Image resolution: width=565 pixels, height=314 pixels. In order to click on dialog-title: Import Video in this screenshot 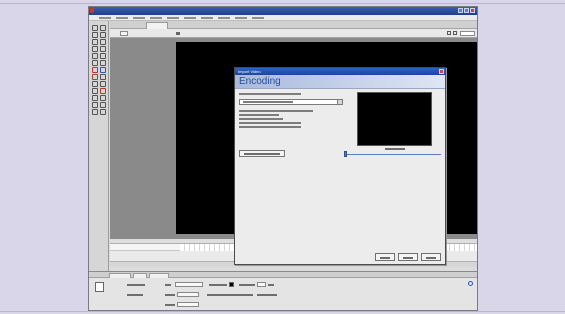, I will do `click(249, 71)`.